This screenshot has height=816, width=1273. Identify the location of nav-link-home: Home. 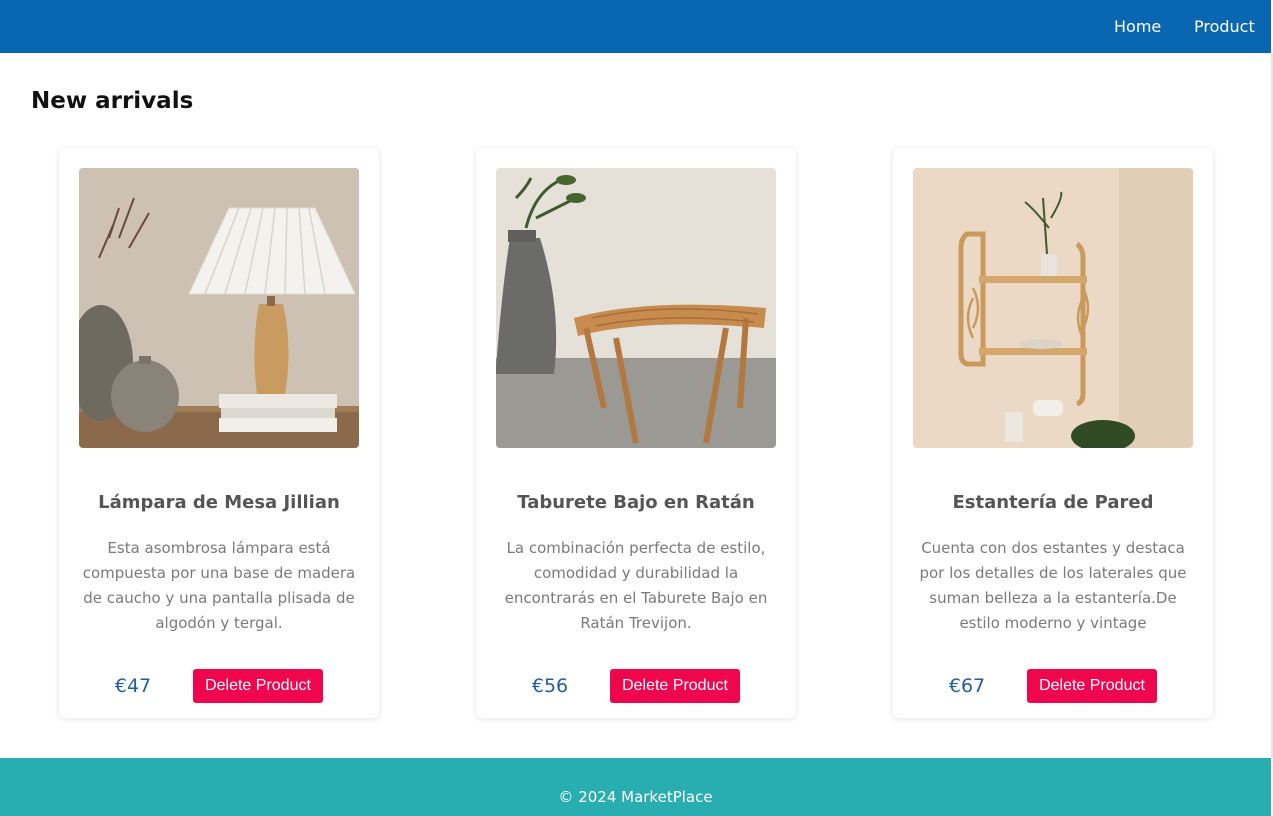
(1137, 27).